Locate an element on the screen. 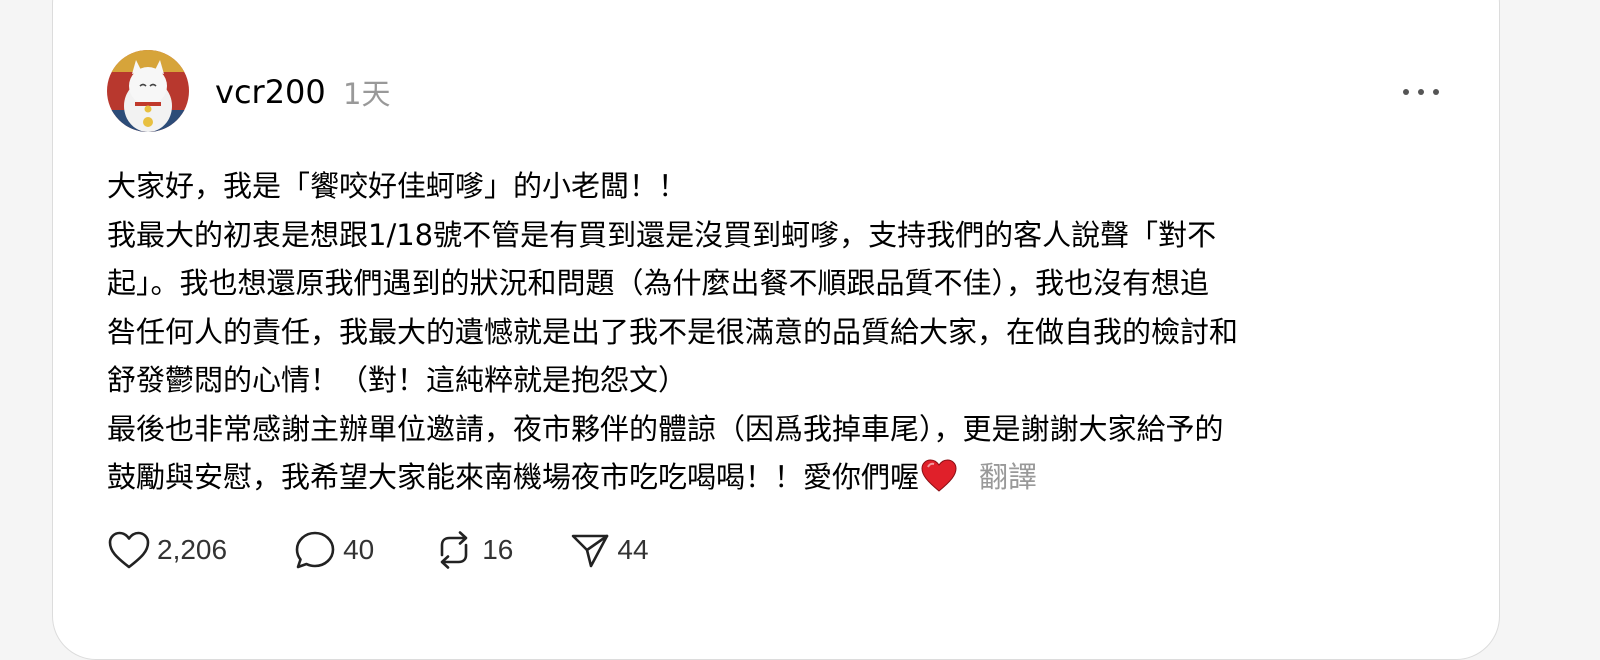  share-count: 44 is located at coordinates (633, 549).